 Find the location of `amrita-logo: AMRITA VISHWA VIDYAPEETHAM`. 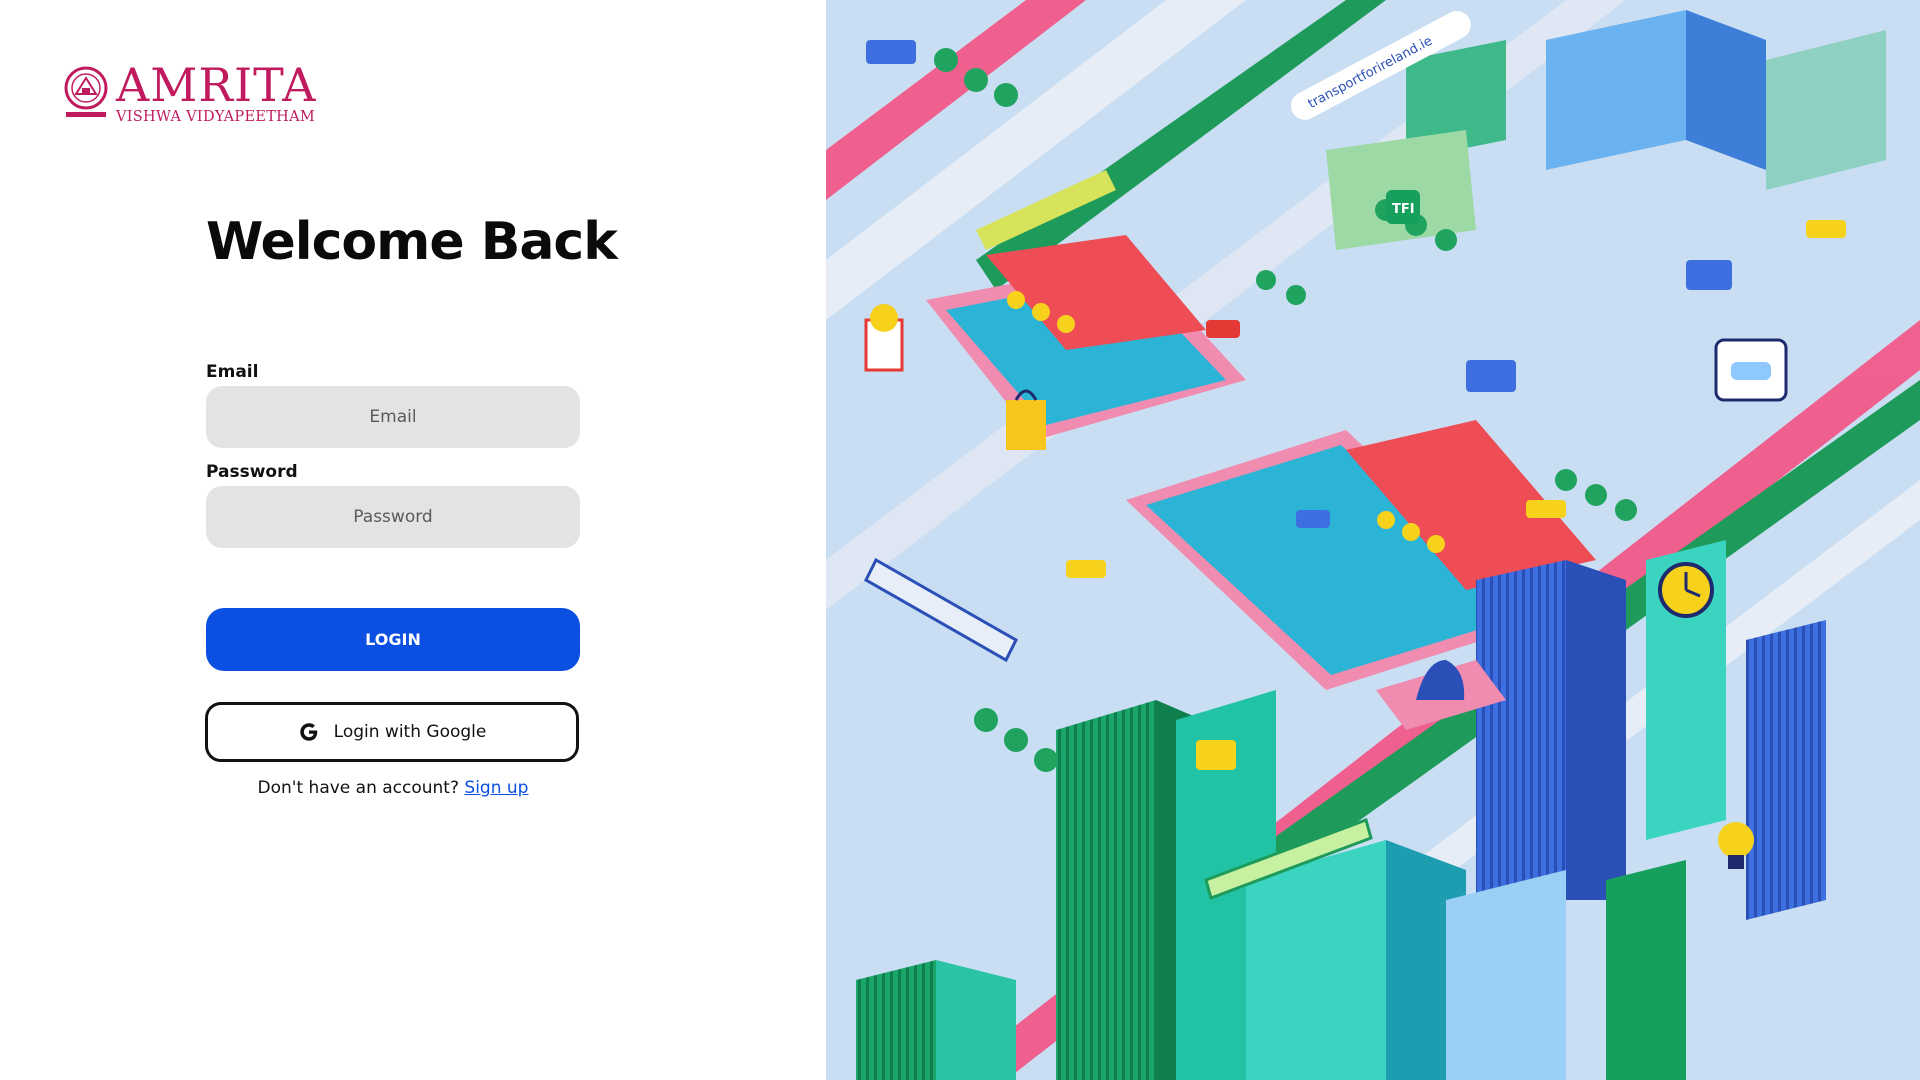

amrita-logo: AMRITA VISHWA VIDYAPEETHAM is located at coordinates (197, 93).